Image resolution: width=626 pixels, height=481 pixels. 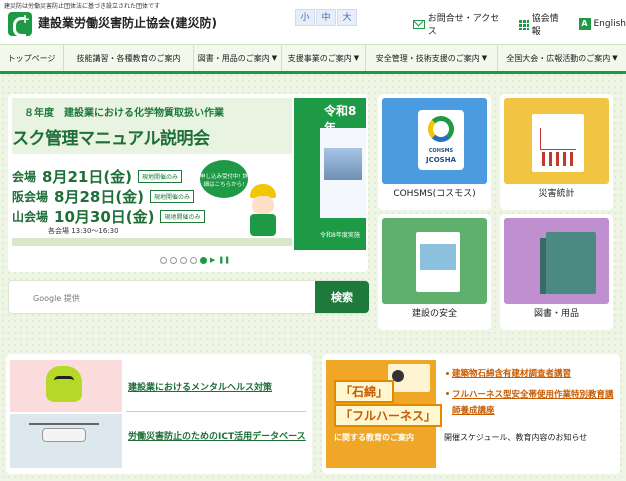 What do you see at coordinates (164, 298) in the screenshot?
I see `search-input` at bounding box center [164, 298].